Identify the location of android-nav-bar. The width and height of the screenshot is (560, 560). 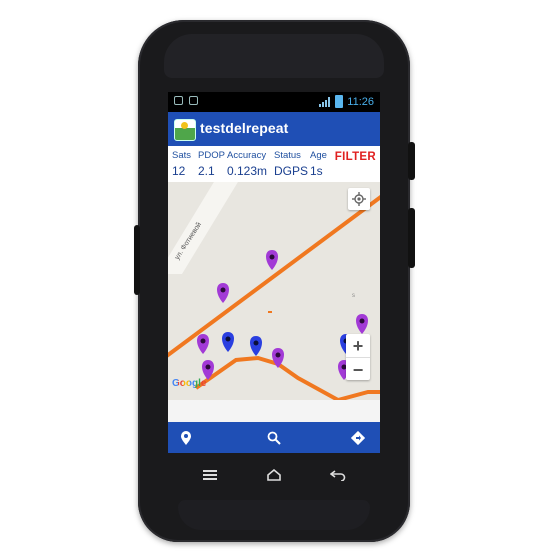
(274, 475).